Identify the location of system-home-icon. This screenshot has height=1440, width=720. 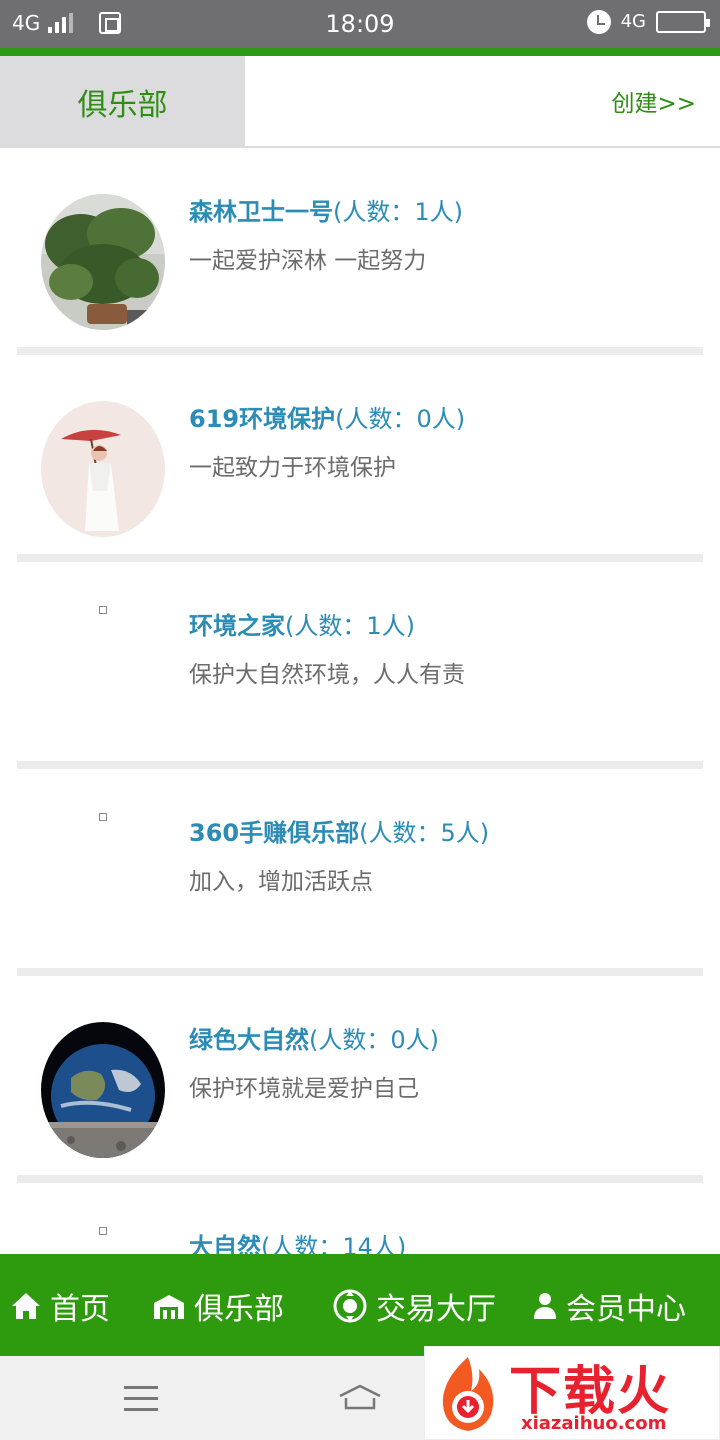
(360, 1399).